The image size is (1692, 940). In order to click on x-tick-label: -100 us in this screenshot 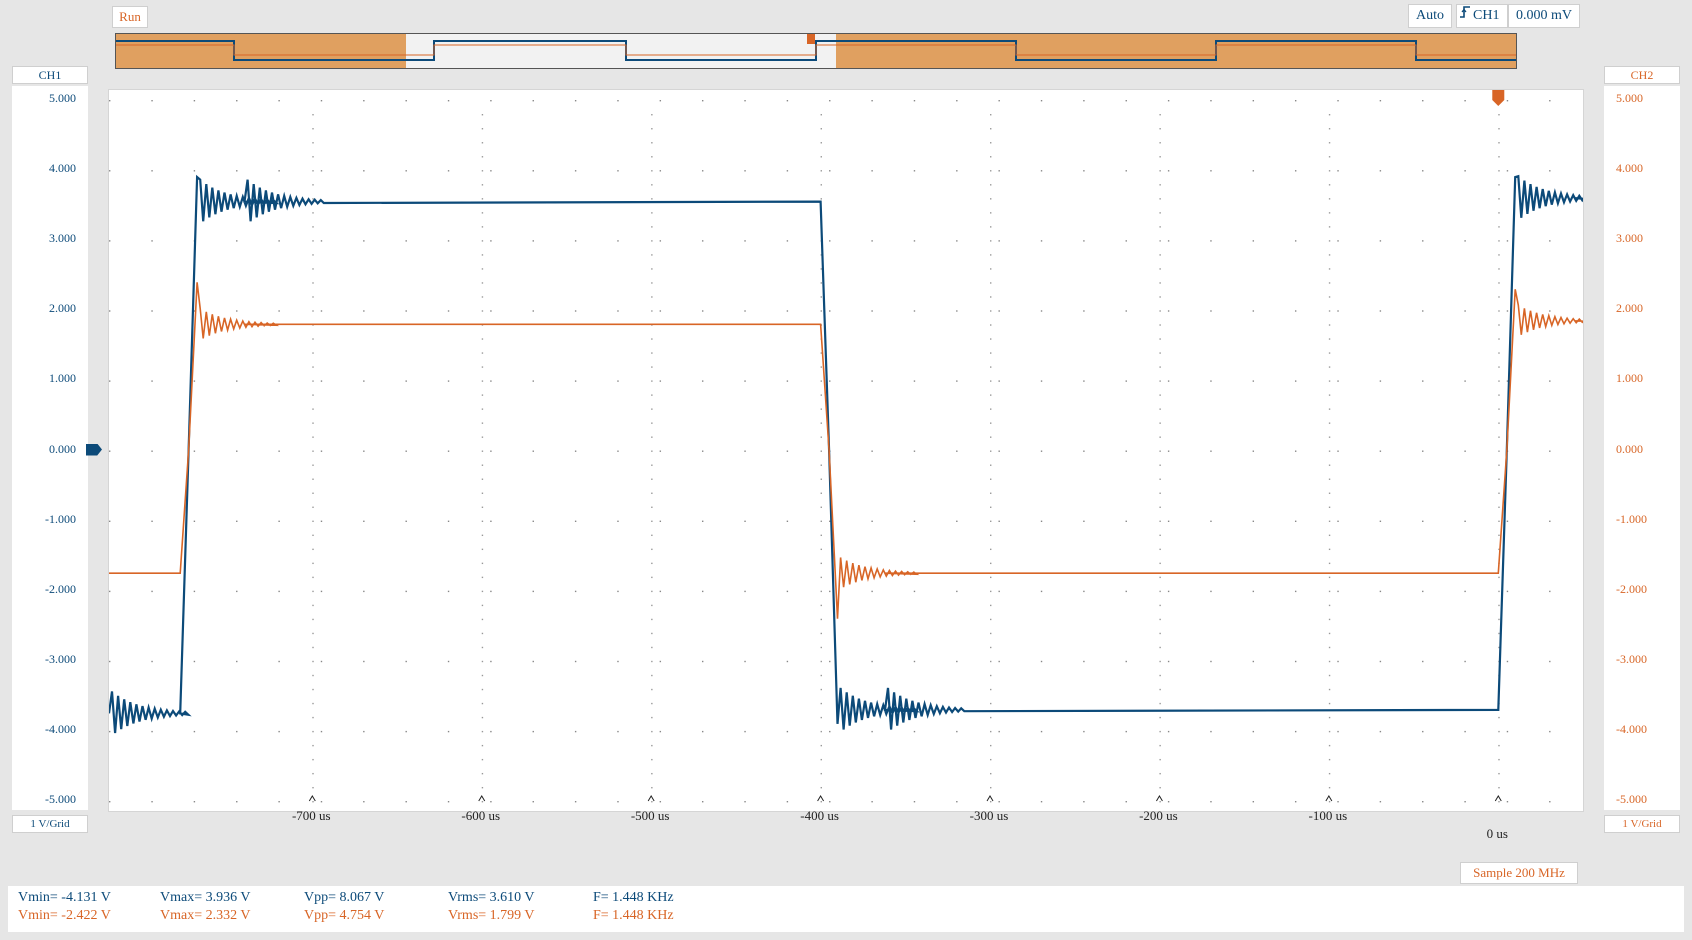, I will do `click(1328, 815)`.